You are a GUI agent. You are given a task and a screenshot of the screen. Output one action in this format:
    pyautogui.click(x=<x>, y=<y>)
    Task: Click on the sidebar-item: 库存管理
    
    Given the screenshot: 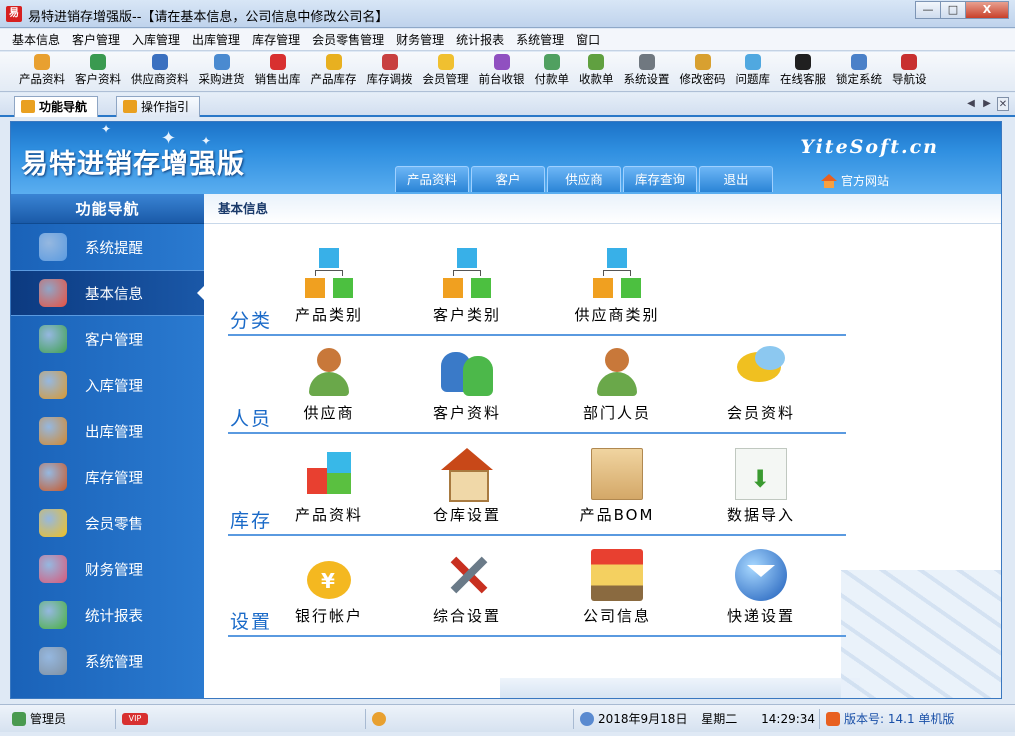 What is the action you would take?
    pyautogui.click(x=107, y=477)
    